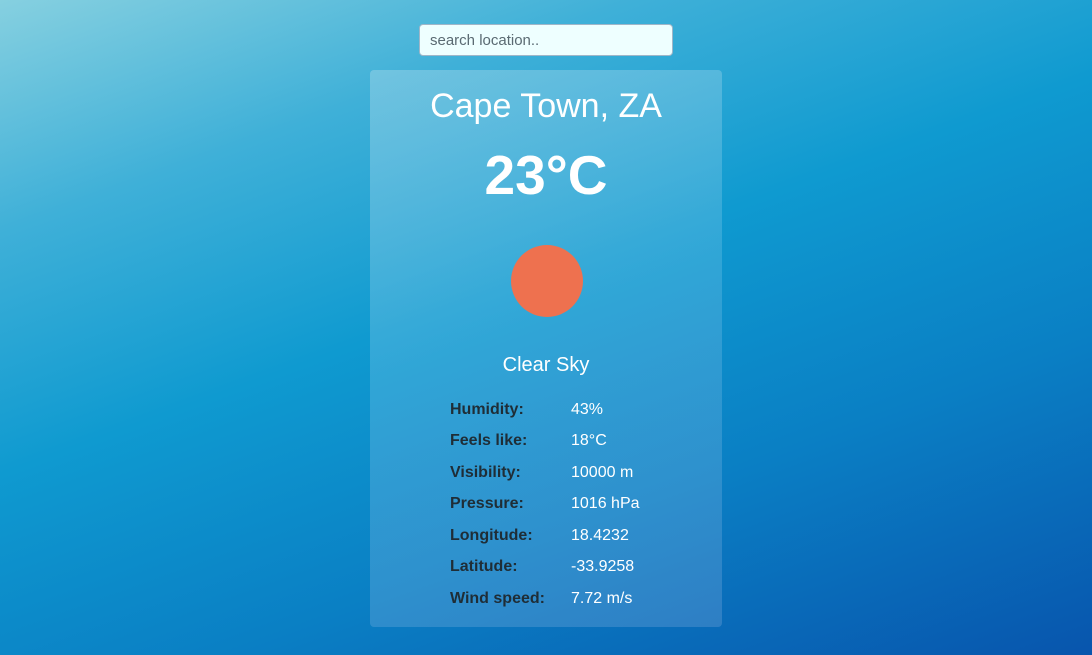  What do you see at coordinates (546, 365) in the screenshot?
I see `weather-condition: Clear Sky` at bounding box center [546, 365].